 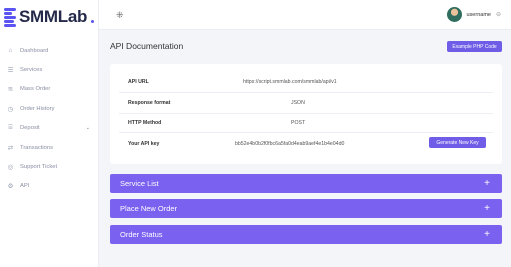 What do you see at coordinates (49, 50) in the screenshot?
I see `sidebar-item-dashboard: ⌂ Dashboard` at bounding box center [49, 50].